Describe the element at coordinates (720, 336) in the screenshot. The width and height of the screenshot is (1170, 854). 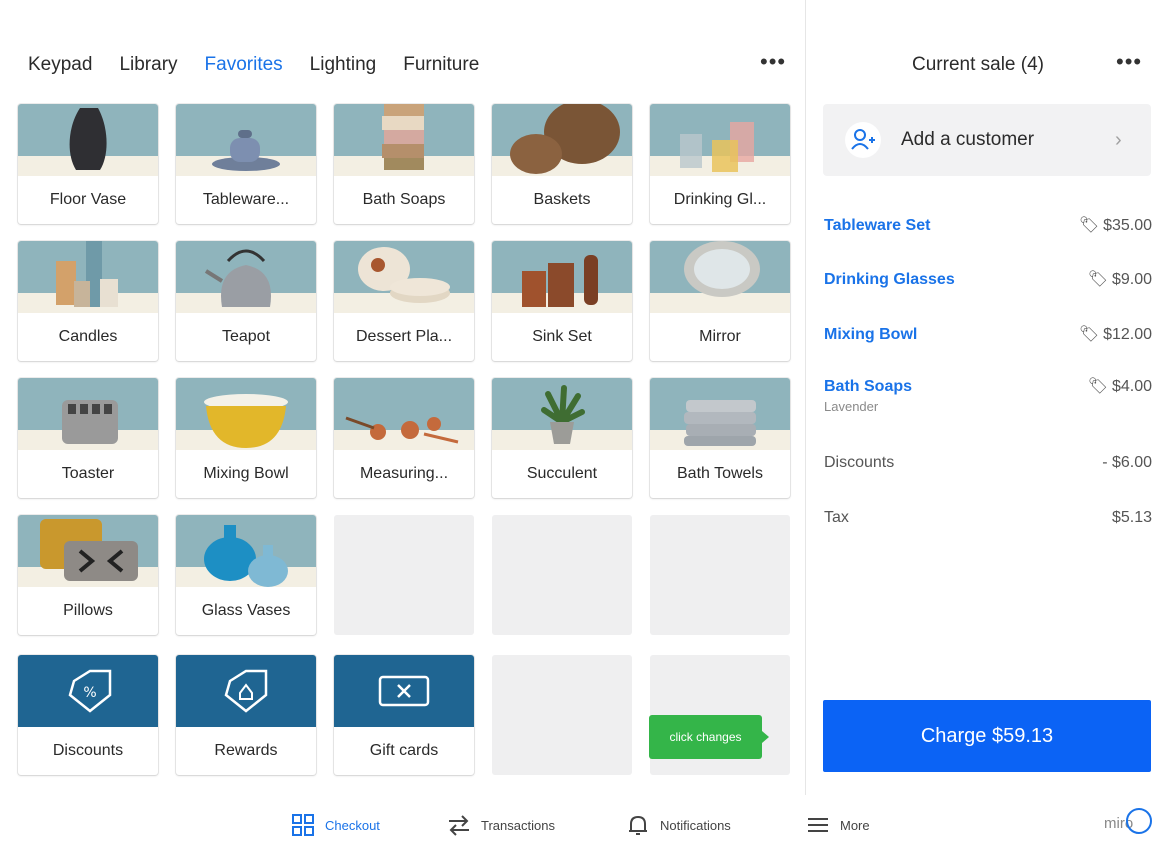
I see `item-label: Mirror` at that location.